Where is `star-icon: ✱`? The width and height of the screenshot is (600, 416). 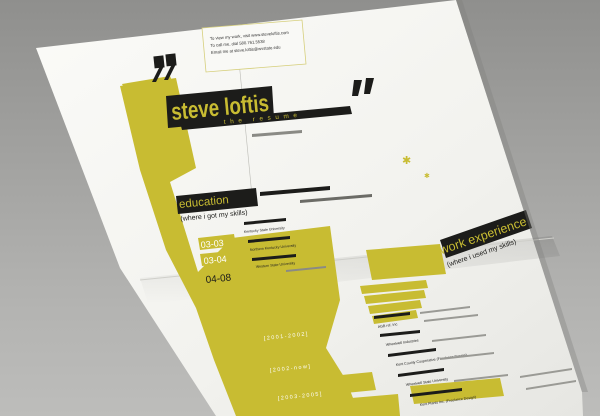 star-icon: ✱ is located at coordinates (406, 161).